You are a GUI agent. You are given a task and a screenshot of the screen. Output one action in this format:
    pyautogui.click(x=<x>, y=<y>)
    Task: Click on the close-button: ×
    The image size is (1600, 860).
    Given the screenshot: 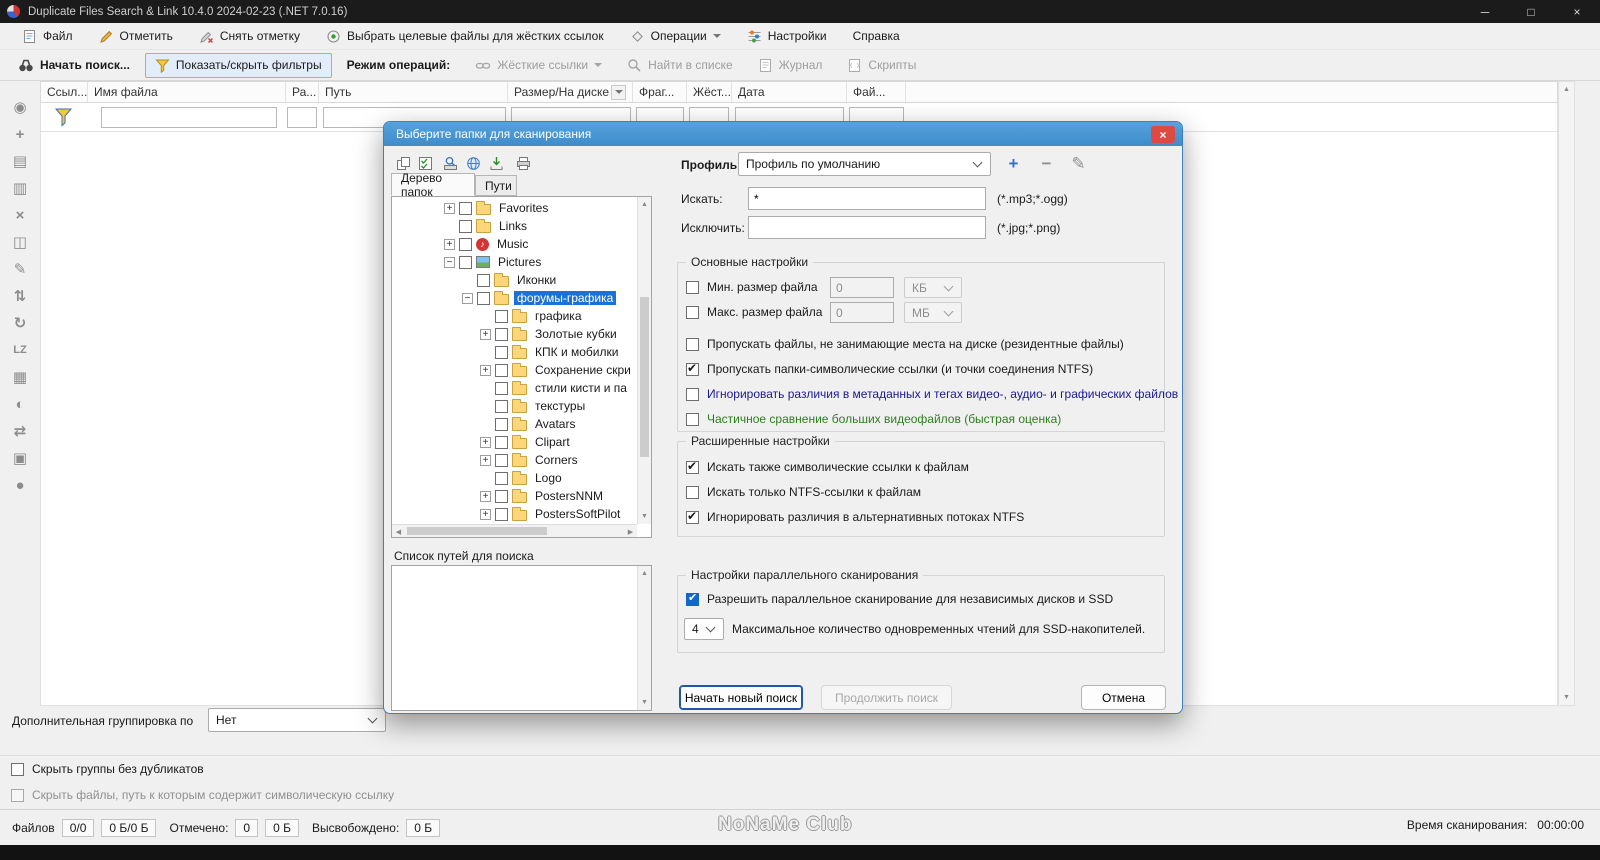 What is the action you would take?
    pyautogui.click(x=1577, y=11)
    